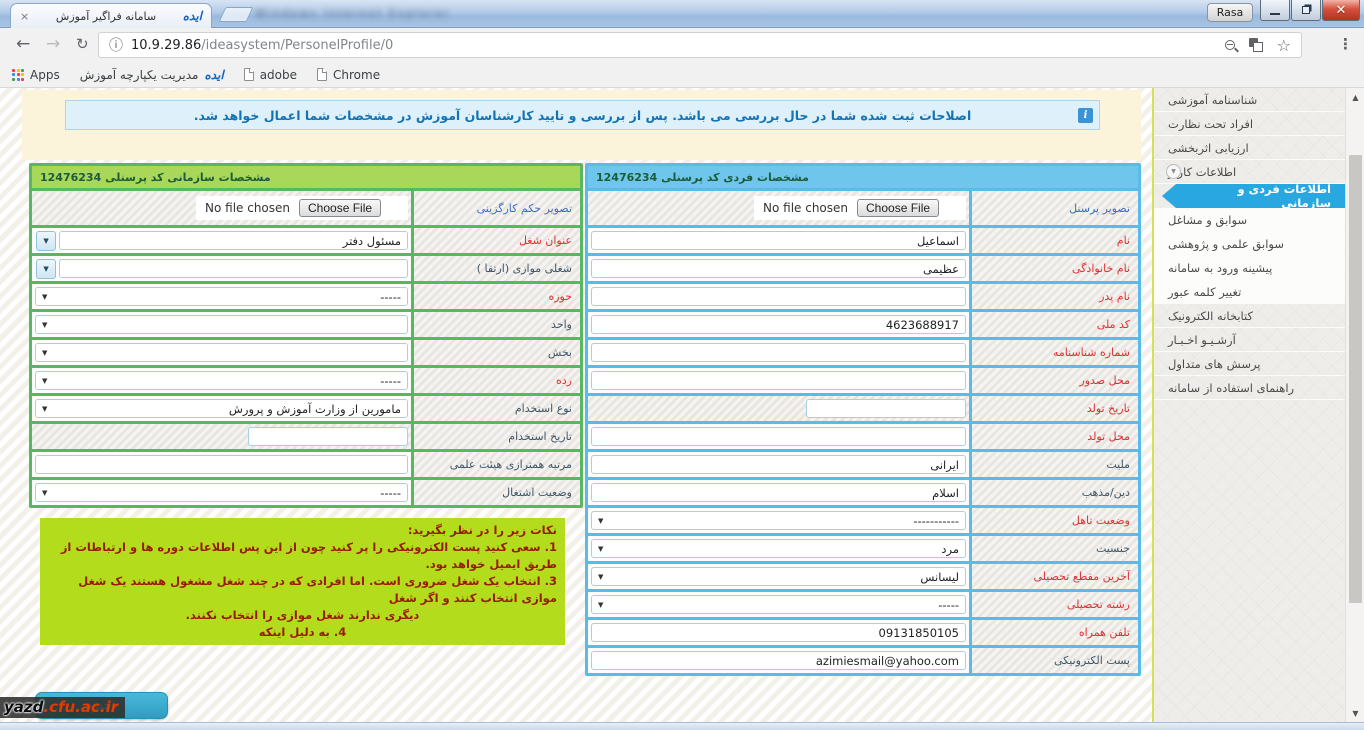 The image size is (1364, 730). I want to click on bookmark-idea-system: مديريت يكپارچه آموزش ایده, so click(152, 75).